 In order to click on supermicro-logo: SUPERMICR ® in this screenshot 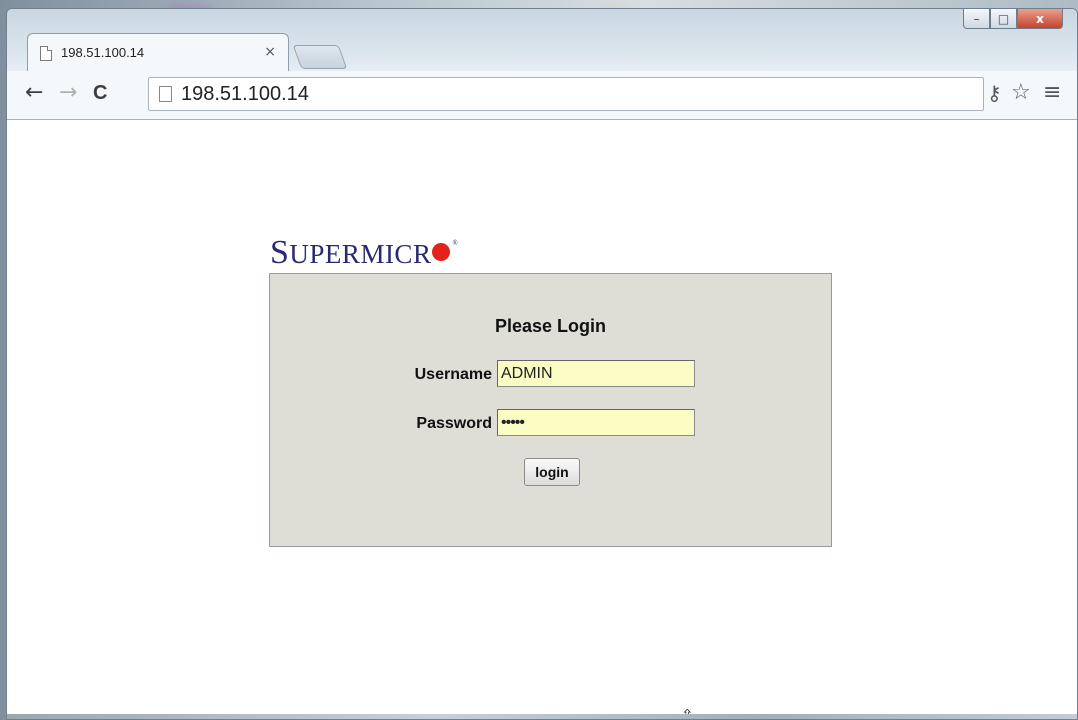, I will do `click(364, 248)`.